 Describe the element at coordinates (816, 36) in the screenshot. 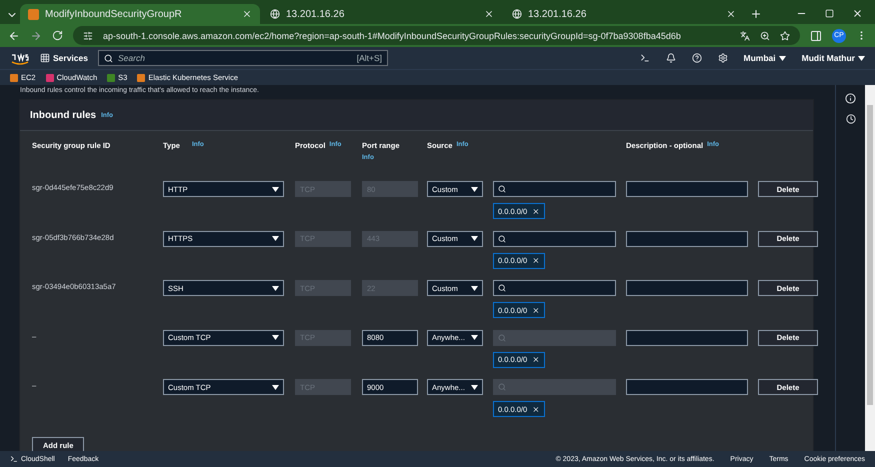

I see `side-panel-icon` at that location.